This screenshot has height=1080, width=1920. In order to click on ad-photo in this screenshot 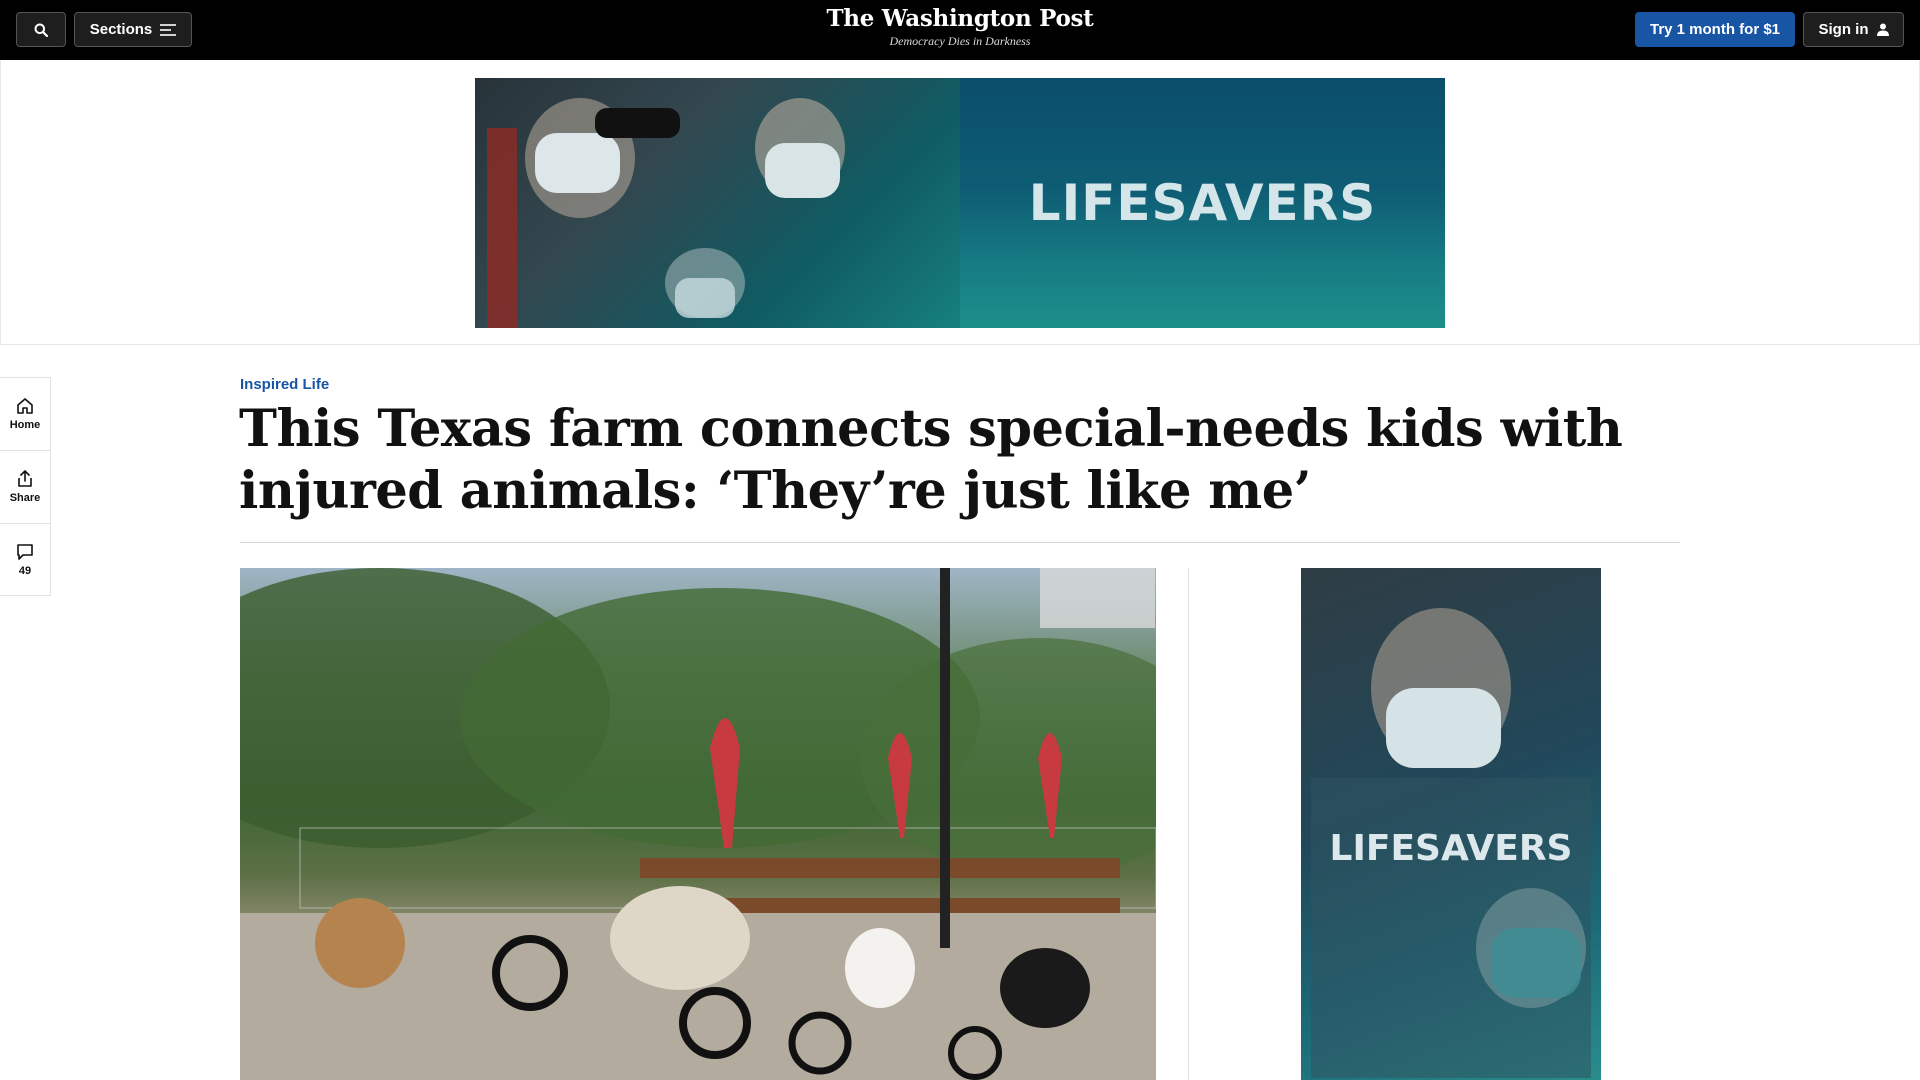, I will do `click(717, 203)`.